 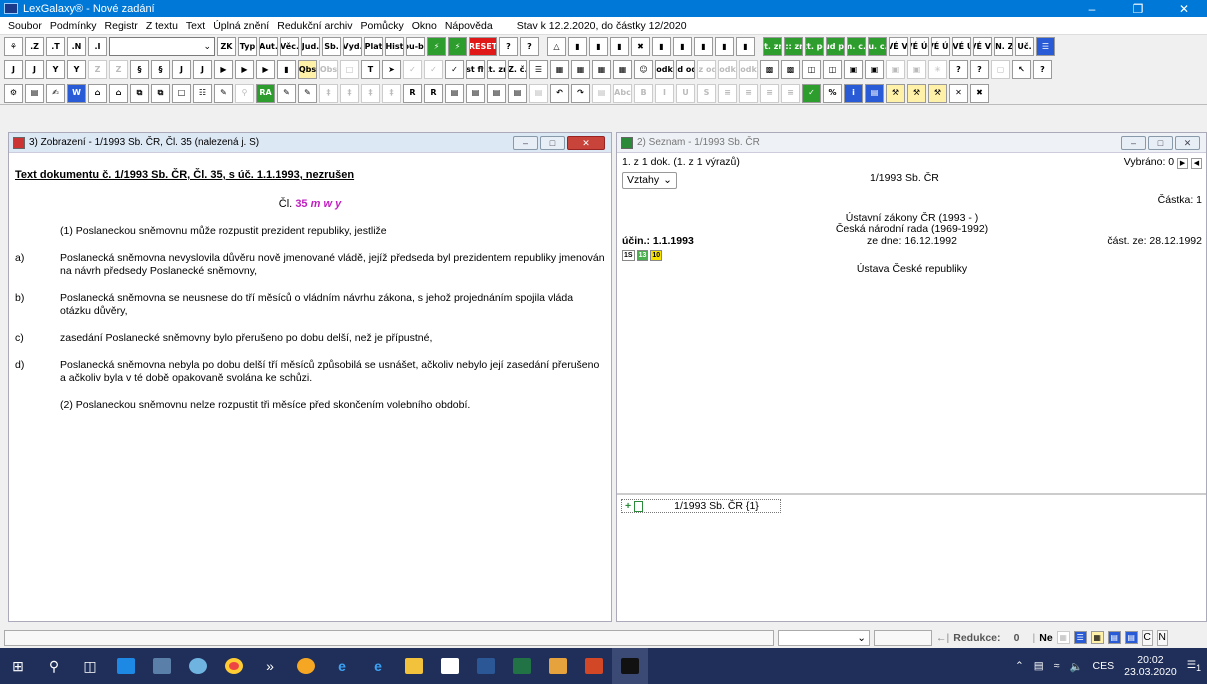 I want to click on query-number-icon: ?, so click(x=529, y=46).